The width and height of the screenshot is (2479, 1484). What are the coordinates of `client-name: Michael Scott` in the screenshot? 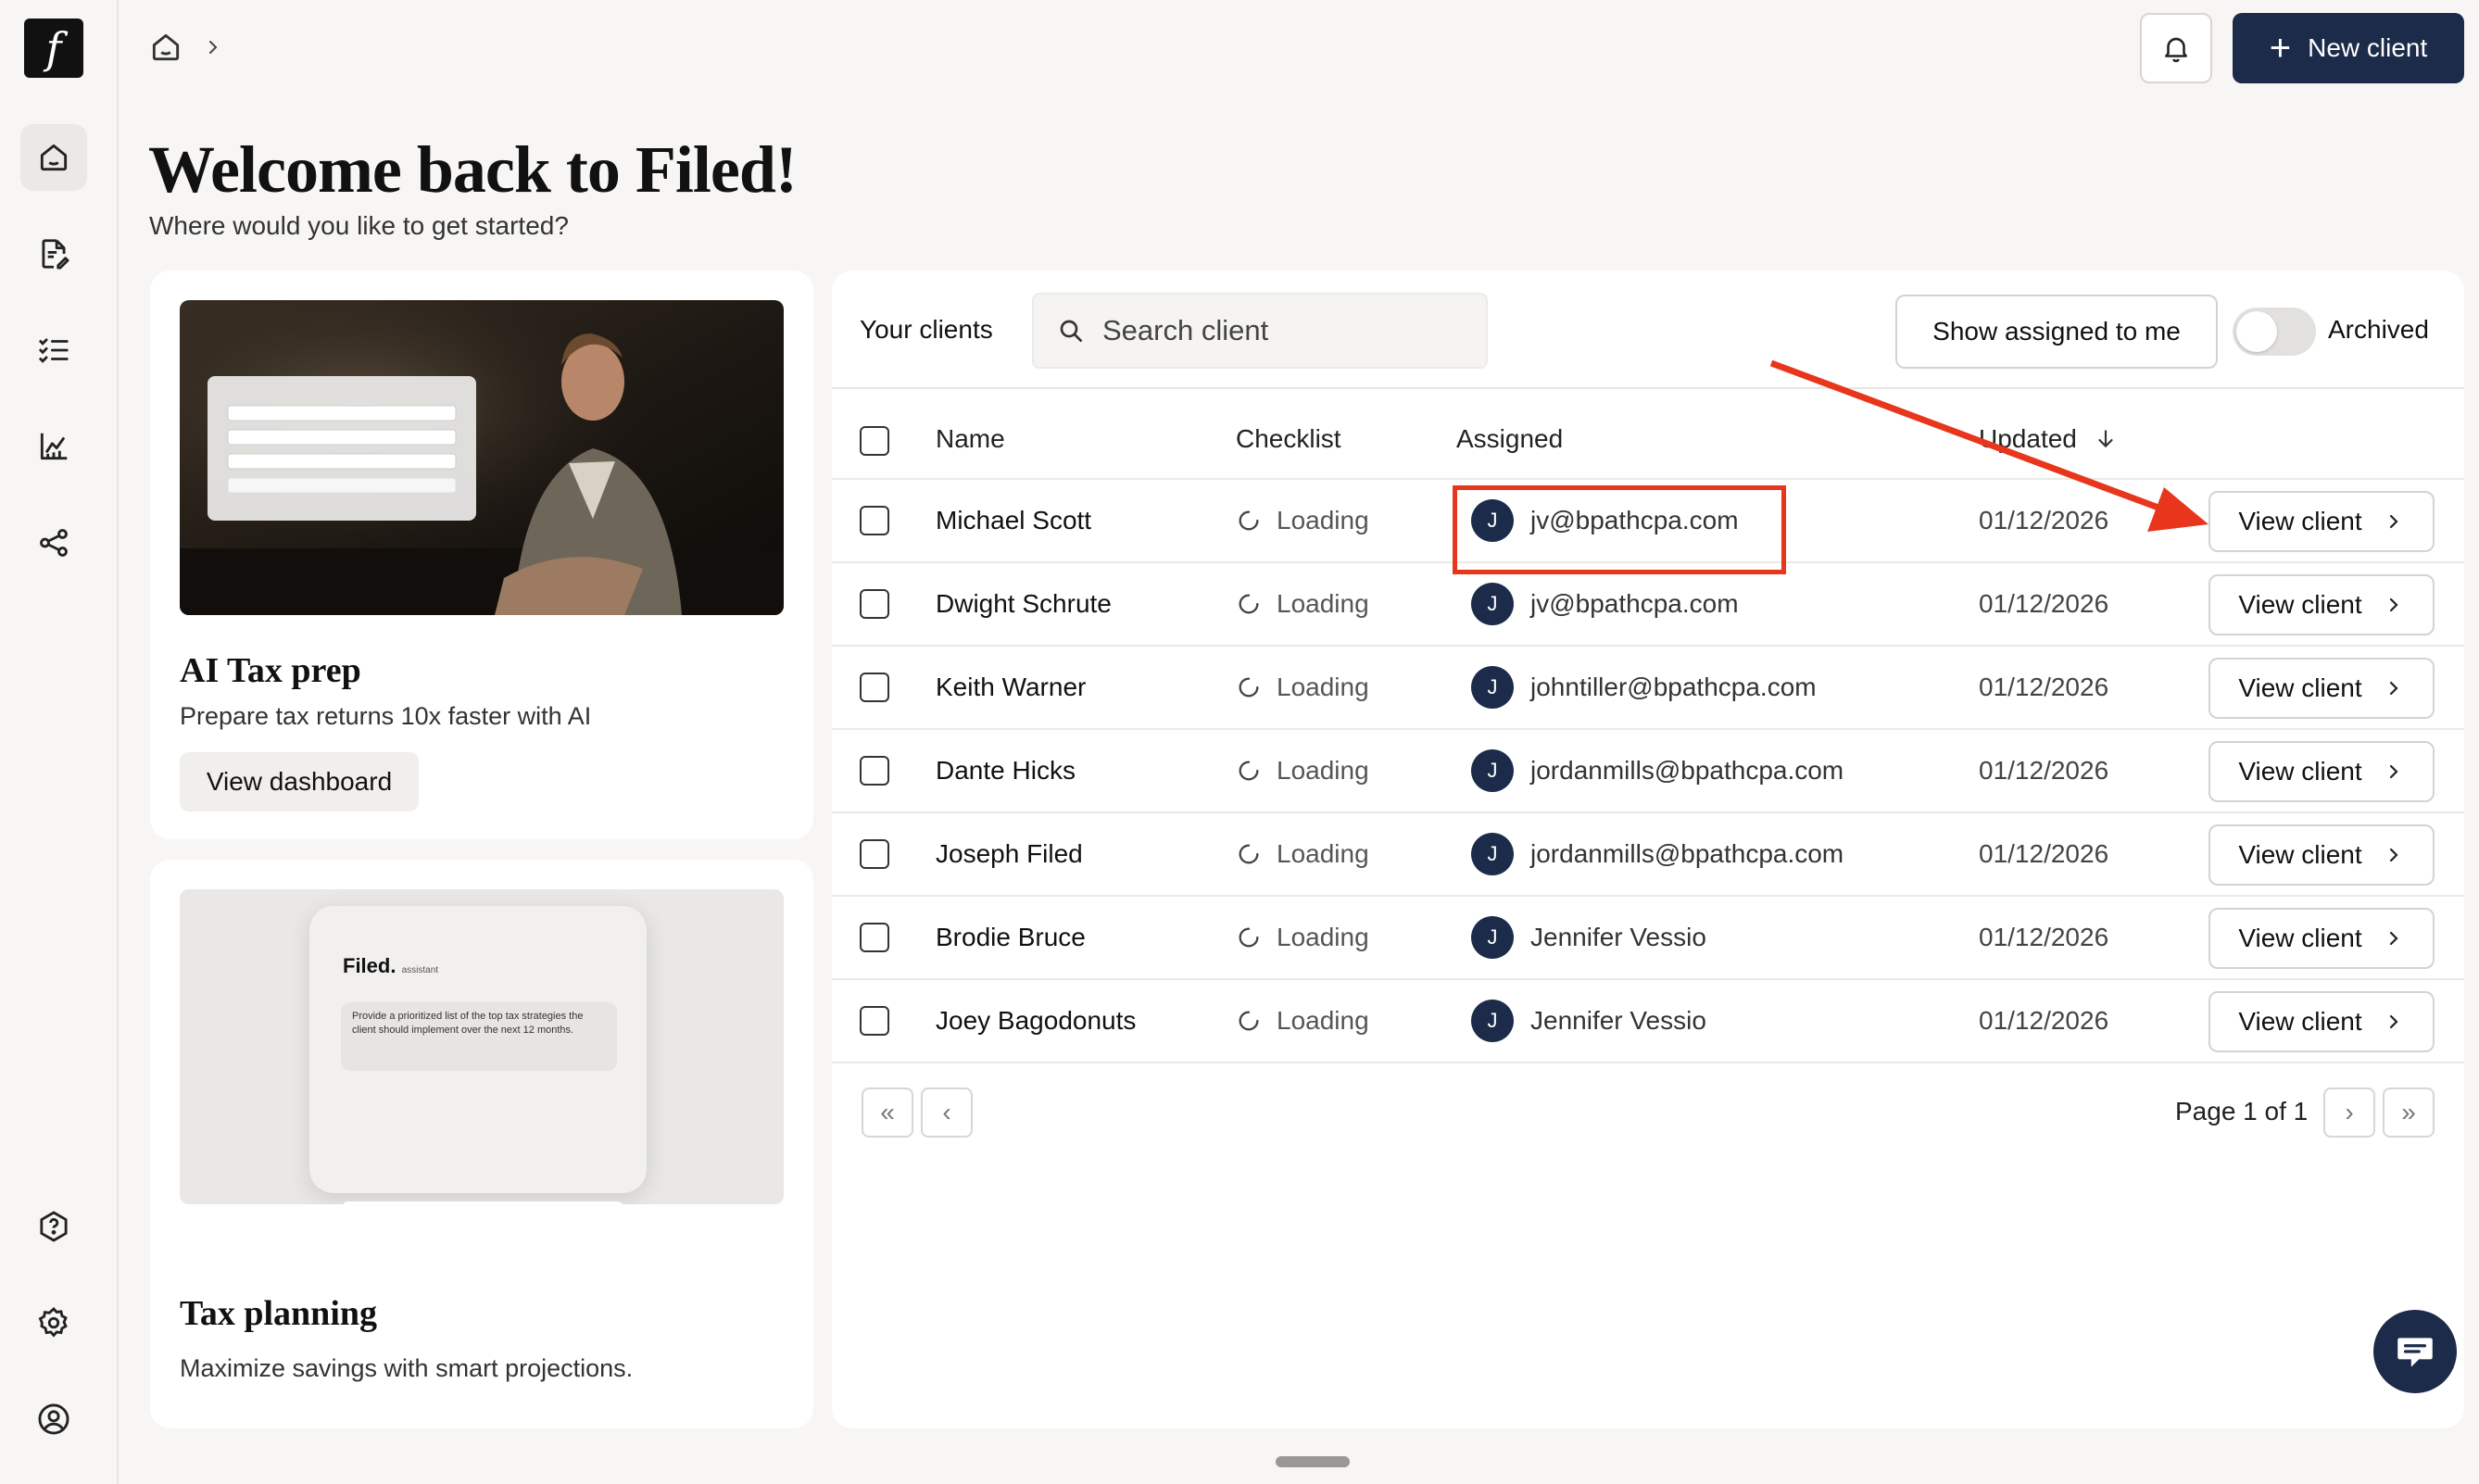 It's located at (1014, 520).